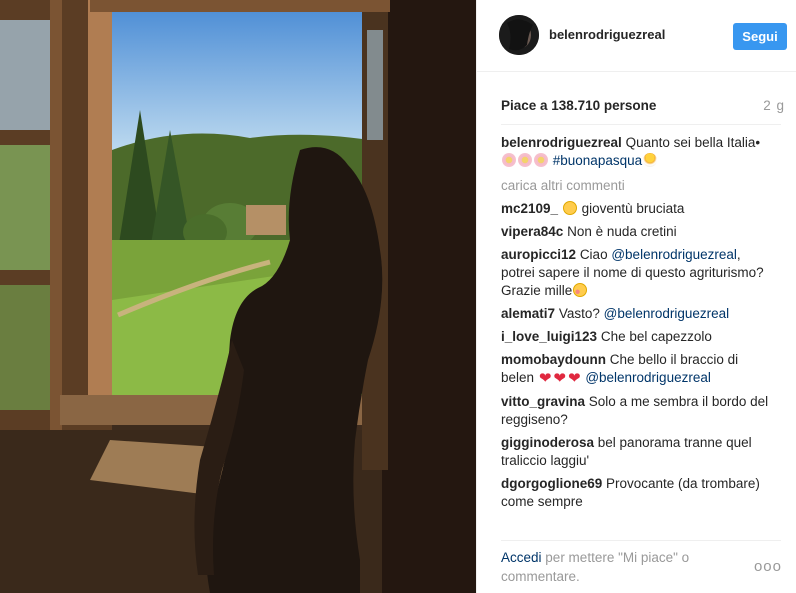  Describe the element at coordinates (650, 160) in the screenshot. I see `hatching-chick-emoji-icon` at that location.